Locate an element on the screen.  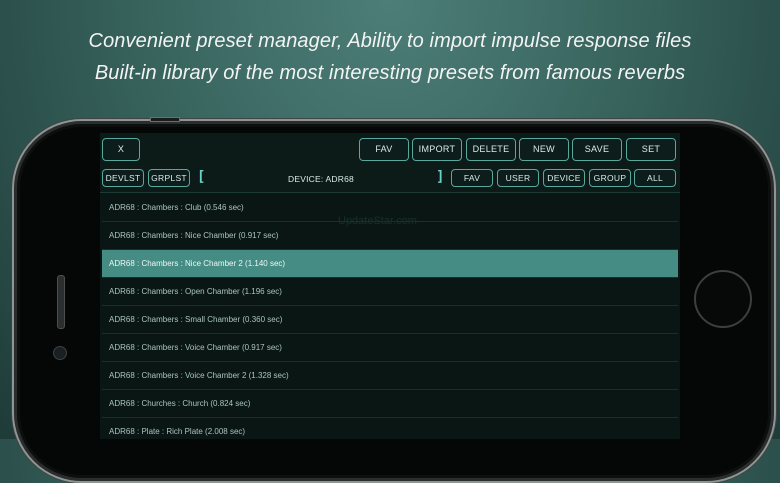
preset-label: ADR68 : Chambers : Club (0.546 sec) is located at coordinates (176, 207).